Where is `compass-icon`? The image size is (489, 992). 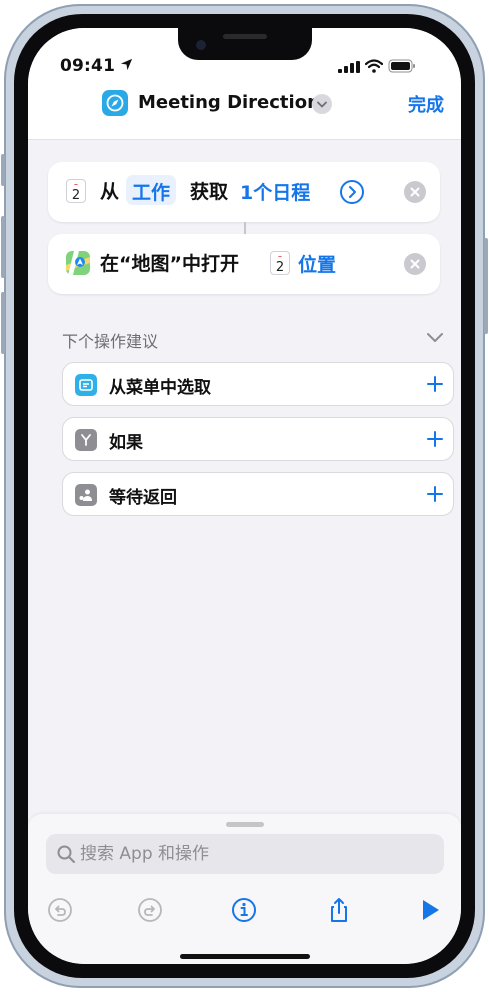 compass-icon is located at coordinates (115, 103).